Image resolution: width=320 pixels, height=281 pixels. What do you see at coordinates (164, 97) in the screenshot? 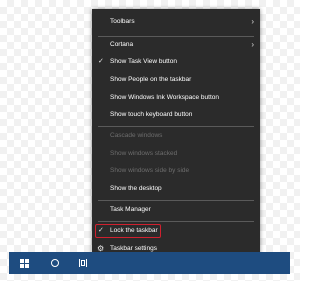
I see `menu-item-label: Show Windows Ink Workspace button` at bounding box center [164, 97].